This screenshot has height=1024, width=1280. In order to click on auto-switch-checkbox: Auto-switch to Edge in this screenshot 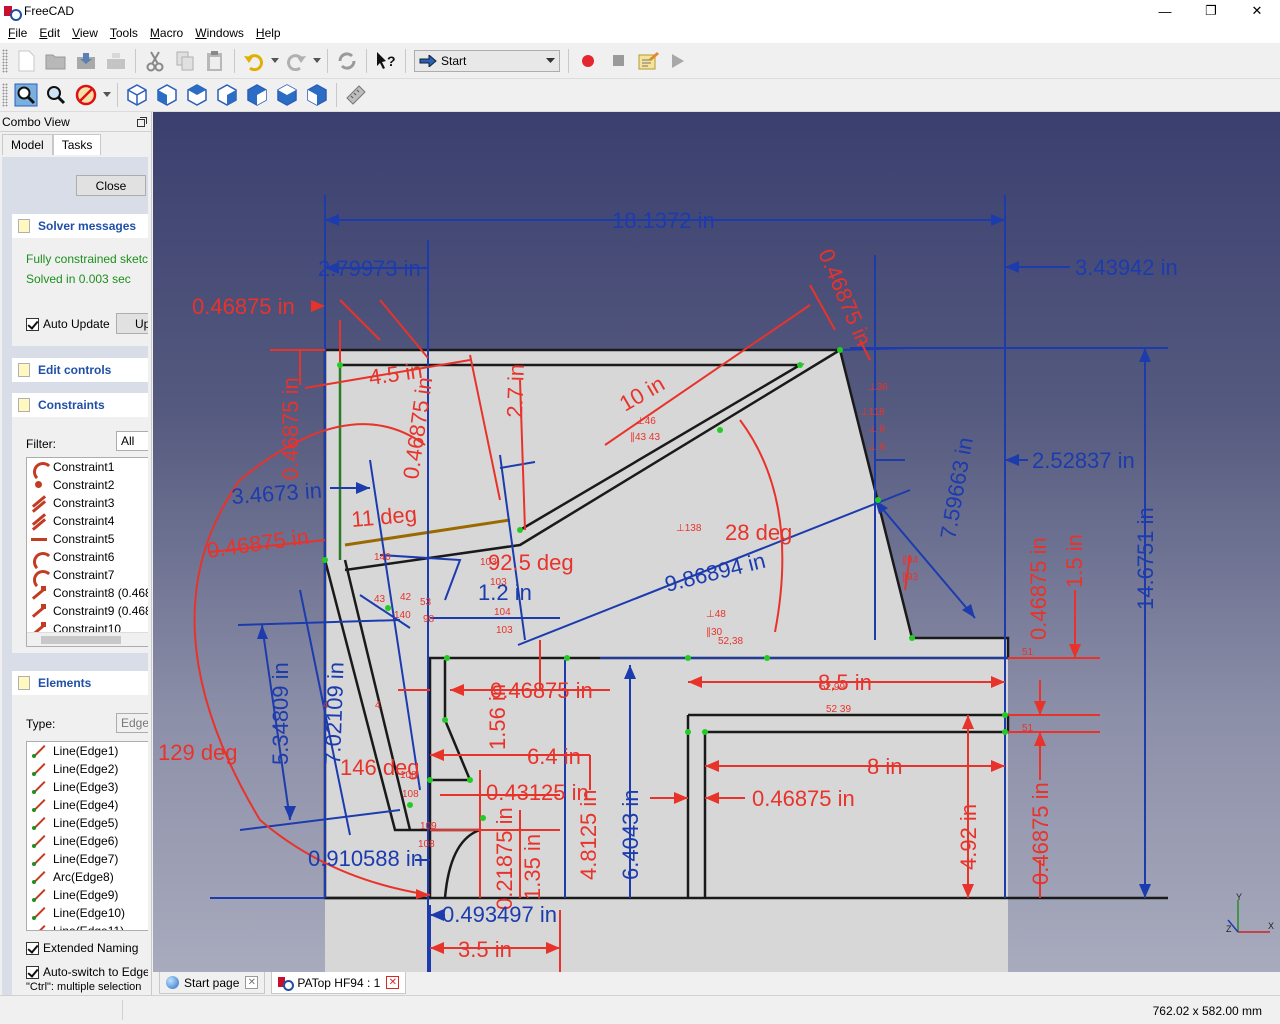, I will do `click(87, 972)`.